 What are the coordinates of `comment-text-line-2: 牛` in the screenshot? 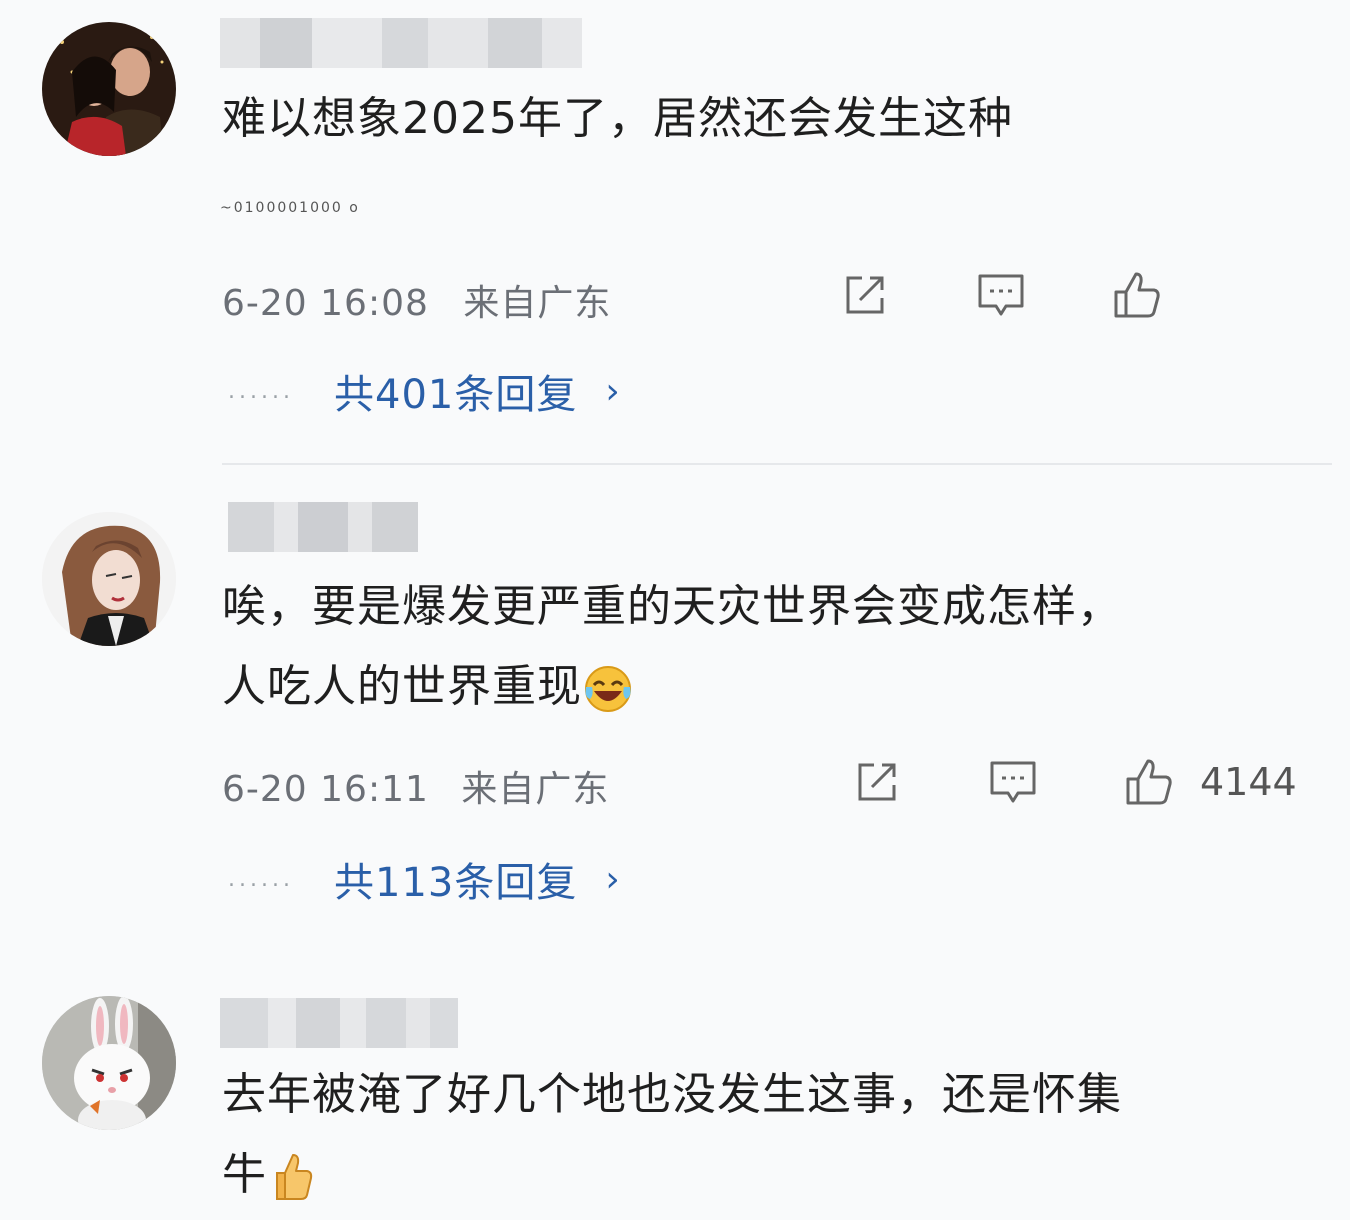 It's located at (268, 1175).